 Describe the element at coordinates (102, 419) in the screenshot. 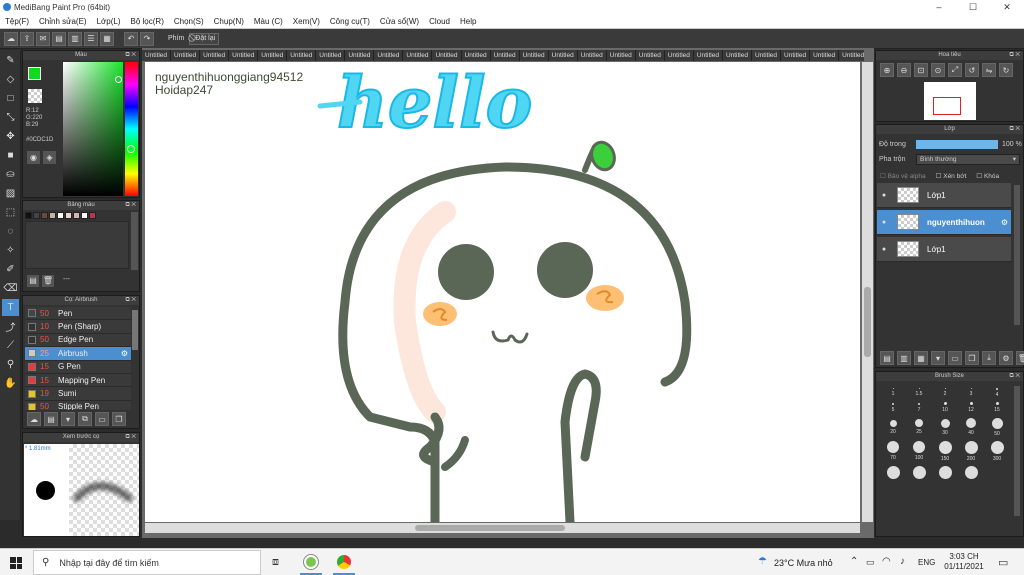

I see `brush-folder-icon: ▭` at that location.